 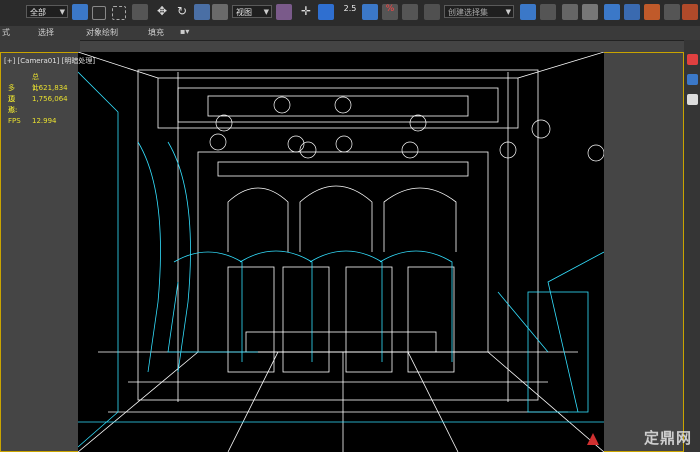 What do you see at coordinates (570, 12) in the screenshot?
I see `layer-manager-icon` at bounding box center [570, 12].